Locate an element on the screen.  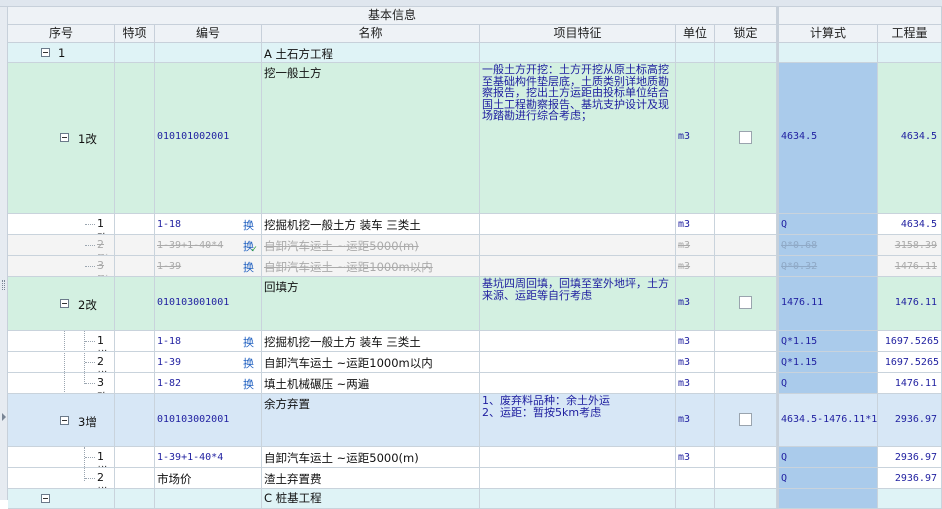
row-0-code-cell is located at coordinates (208, 53).